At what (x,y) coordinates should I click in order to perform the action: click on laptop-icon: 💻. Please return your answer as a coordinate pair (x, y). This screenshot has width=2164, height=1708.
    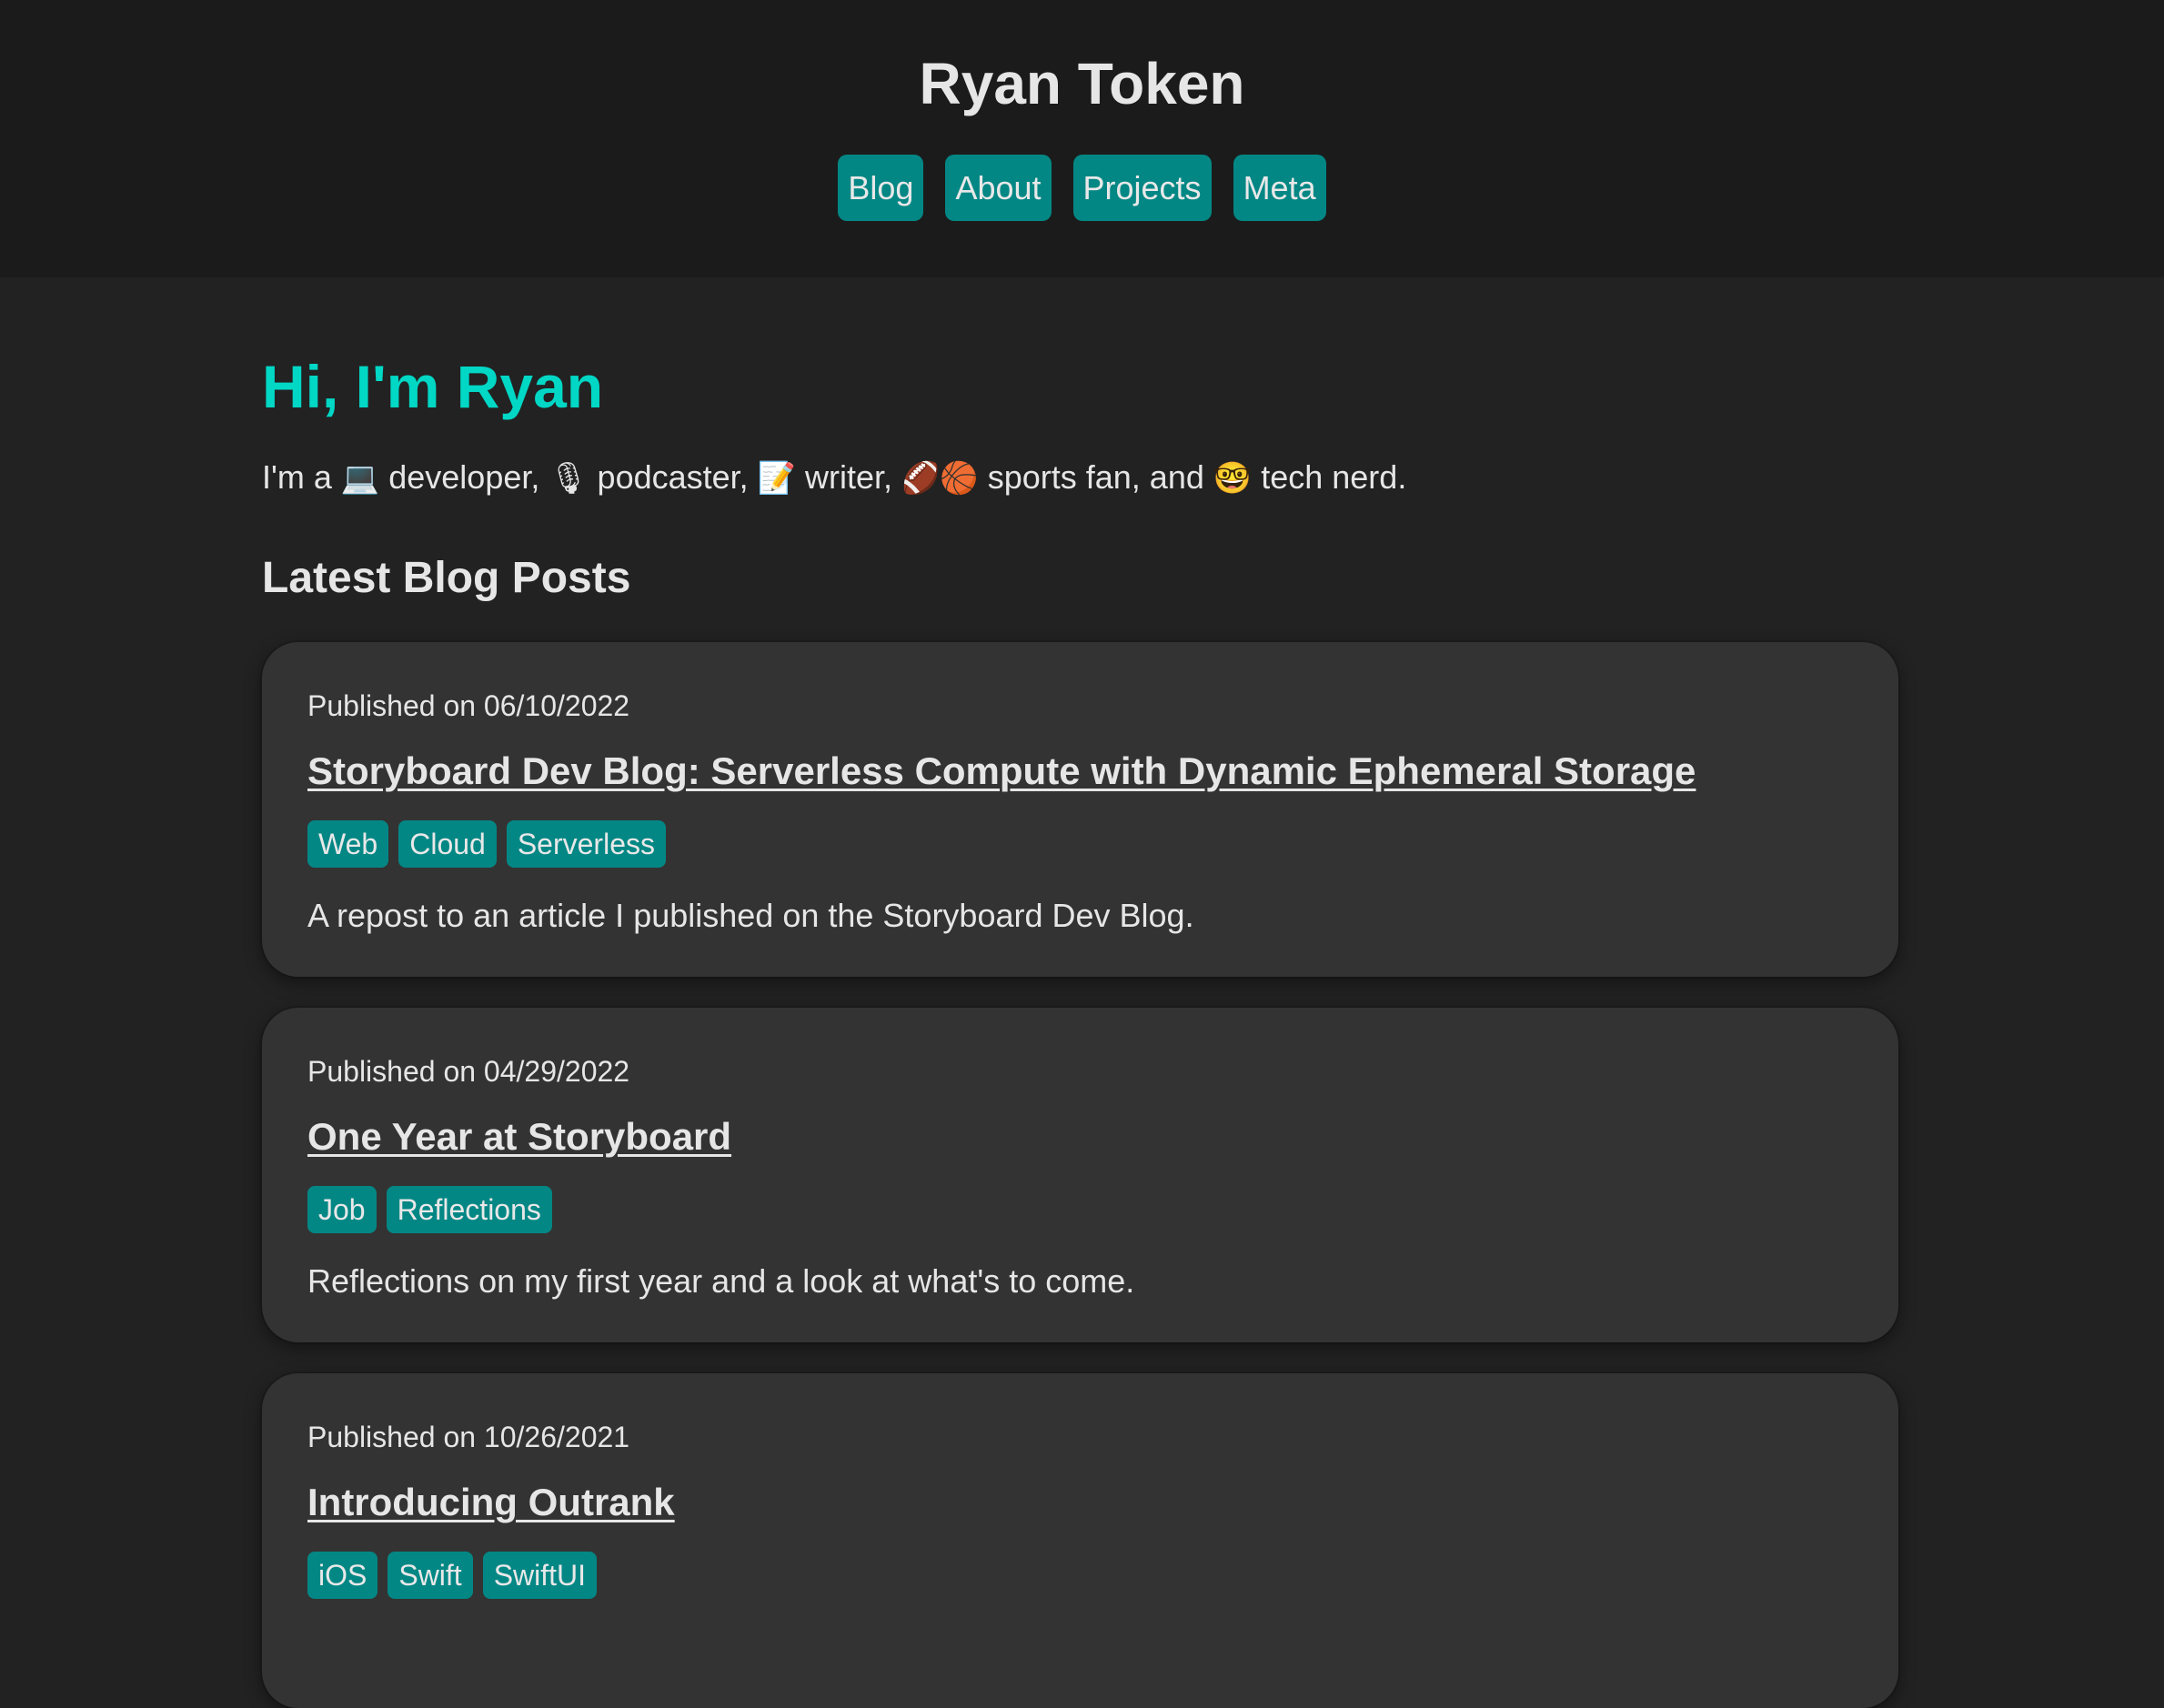
    Looking at the image, I should click on (360, 478).